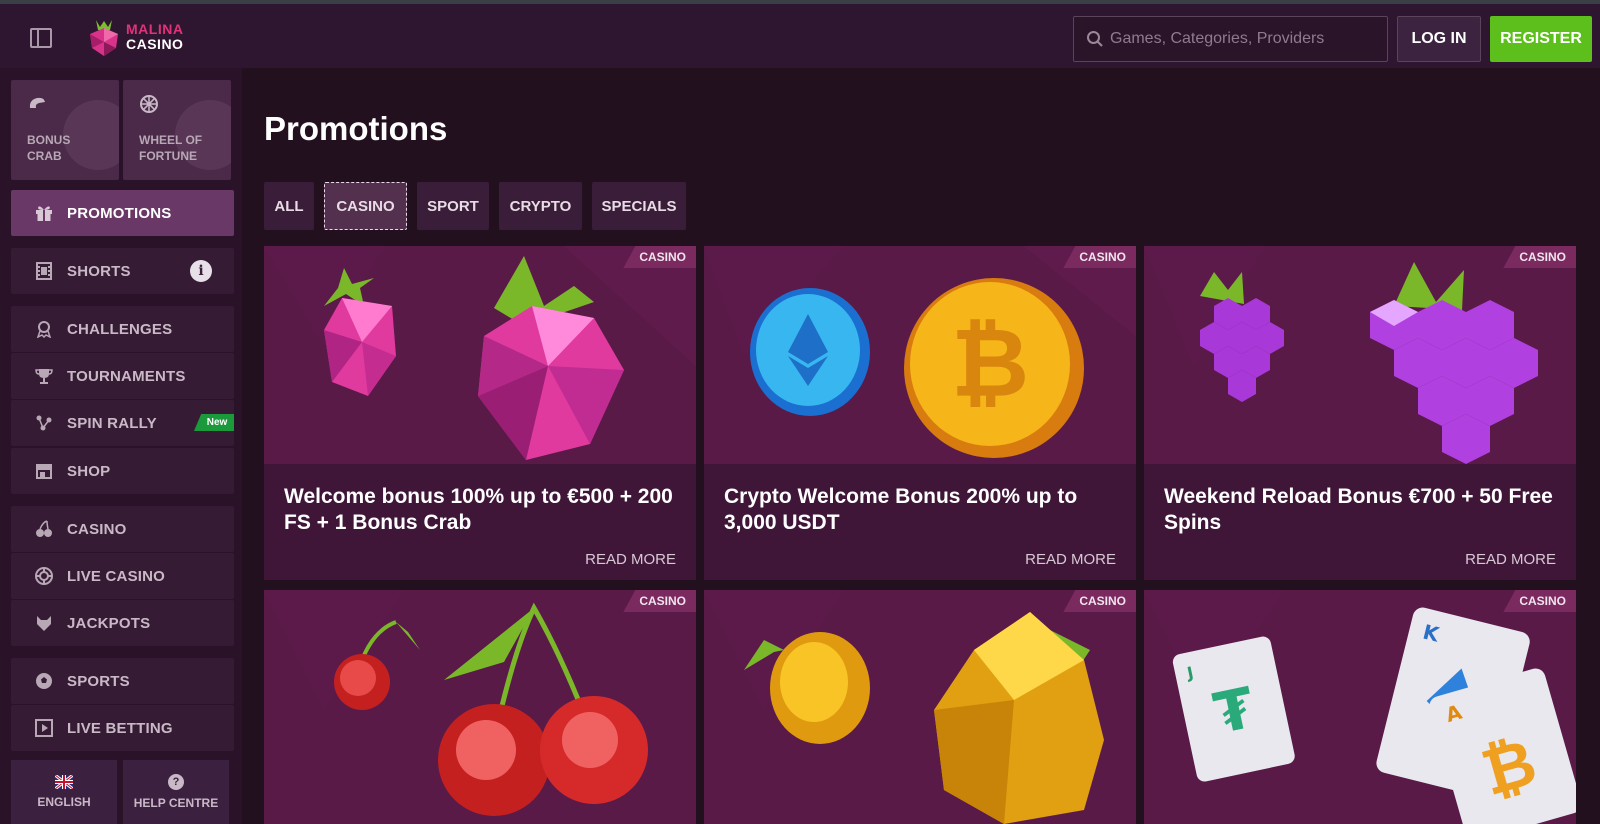 The image size is (1600, 824). I want to click on sidebar-item-label: PROMOTIONS, so click(119, 213).